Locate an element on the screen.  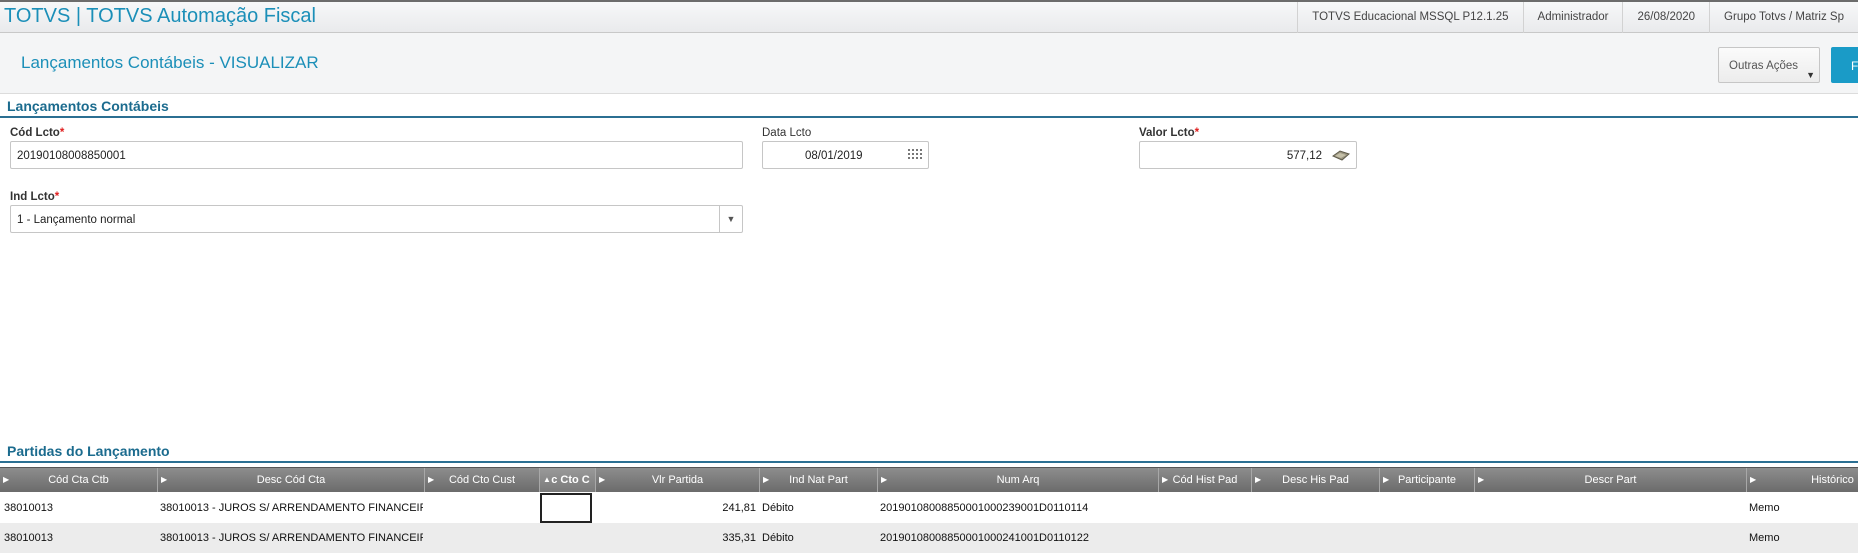
ind-lcto-value: 1 - Lançamento normal is located at coordinates (76, 220).